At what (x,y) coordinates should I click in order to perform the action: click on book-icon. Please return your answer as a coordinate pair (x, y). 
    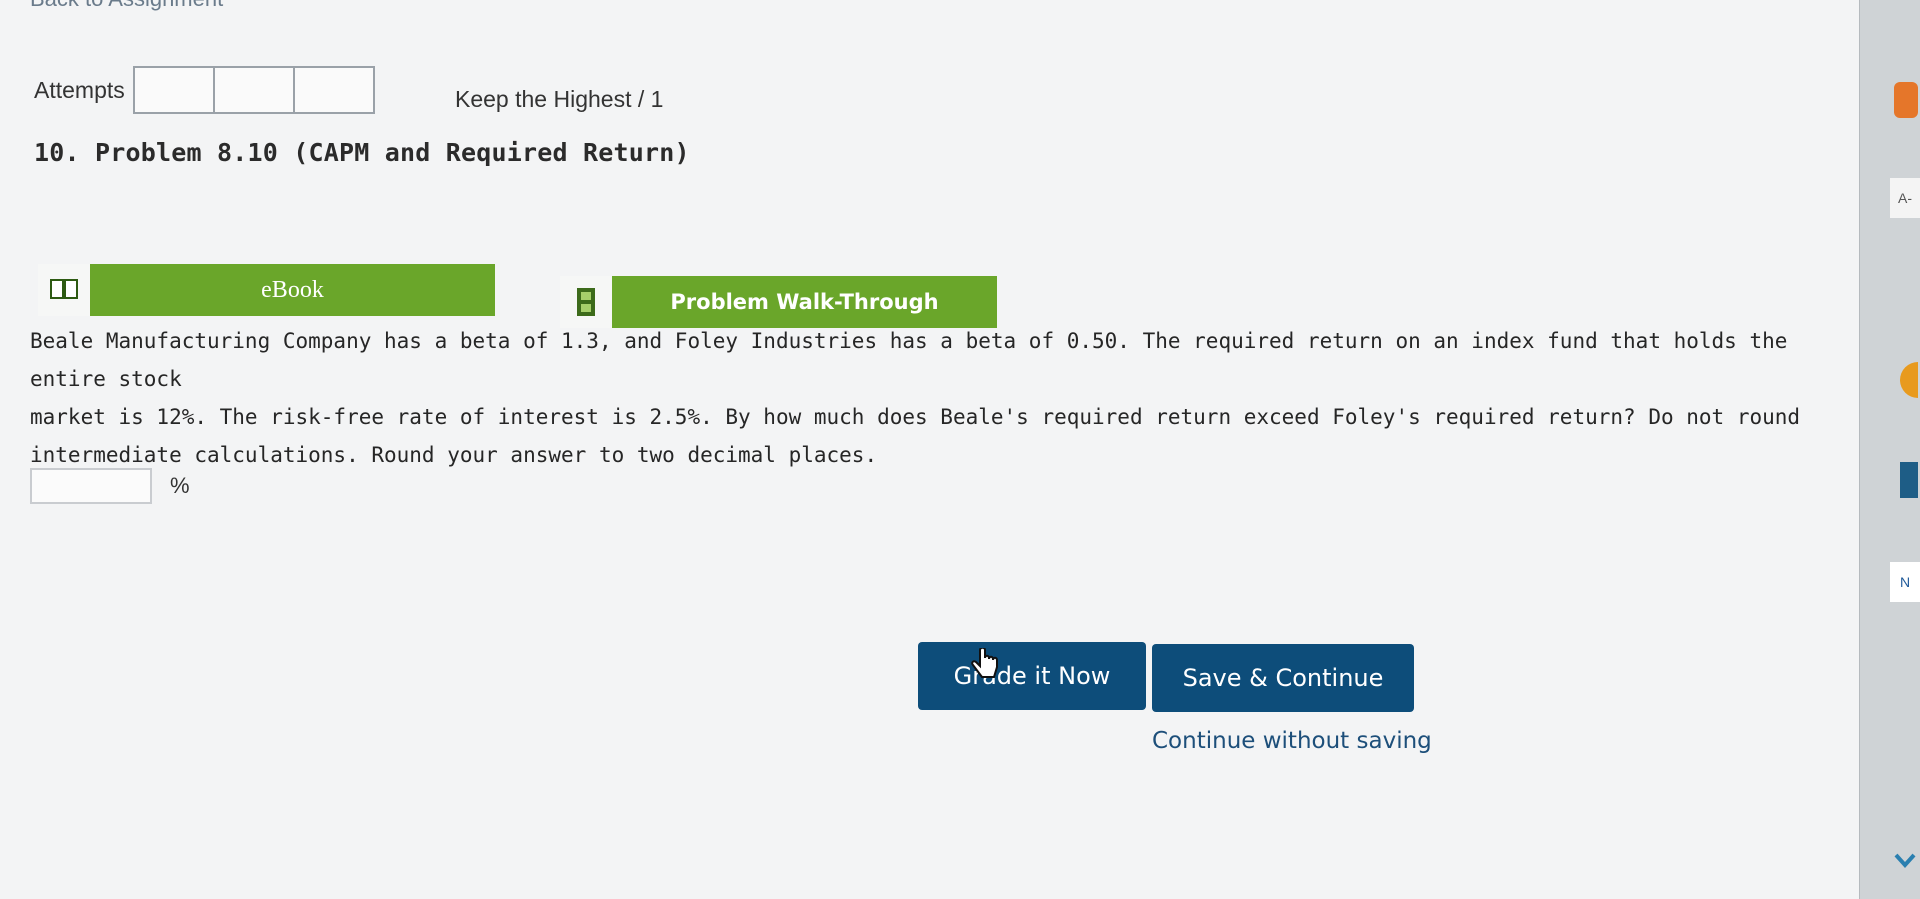
    Looking at the image, I should click on (64, 290).